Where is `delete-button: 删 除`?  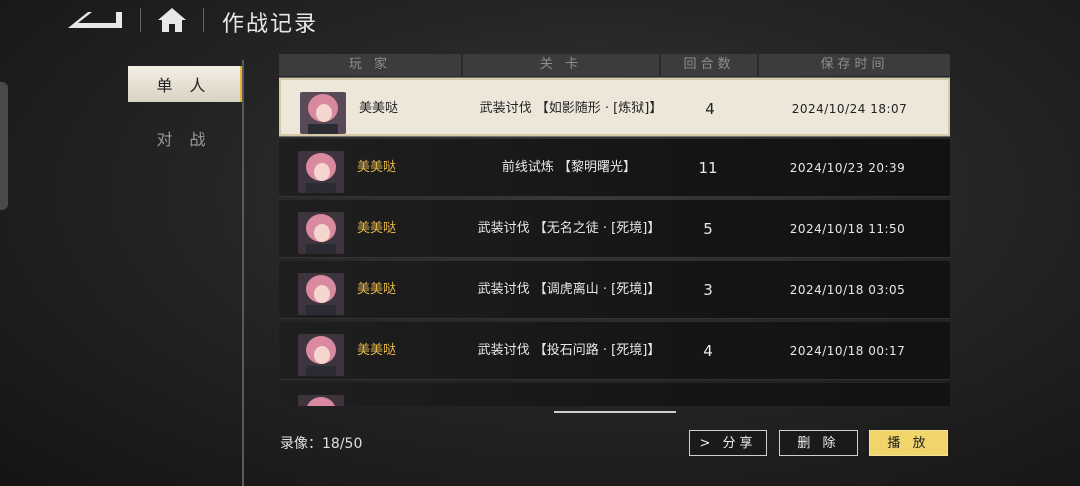 delete-button: 删 除 is located at coordinates (818, 443).